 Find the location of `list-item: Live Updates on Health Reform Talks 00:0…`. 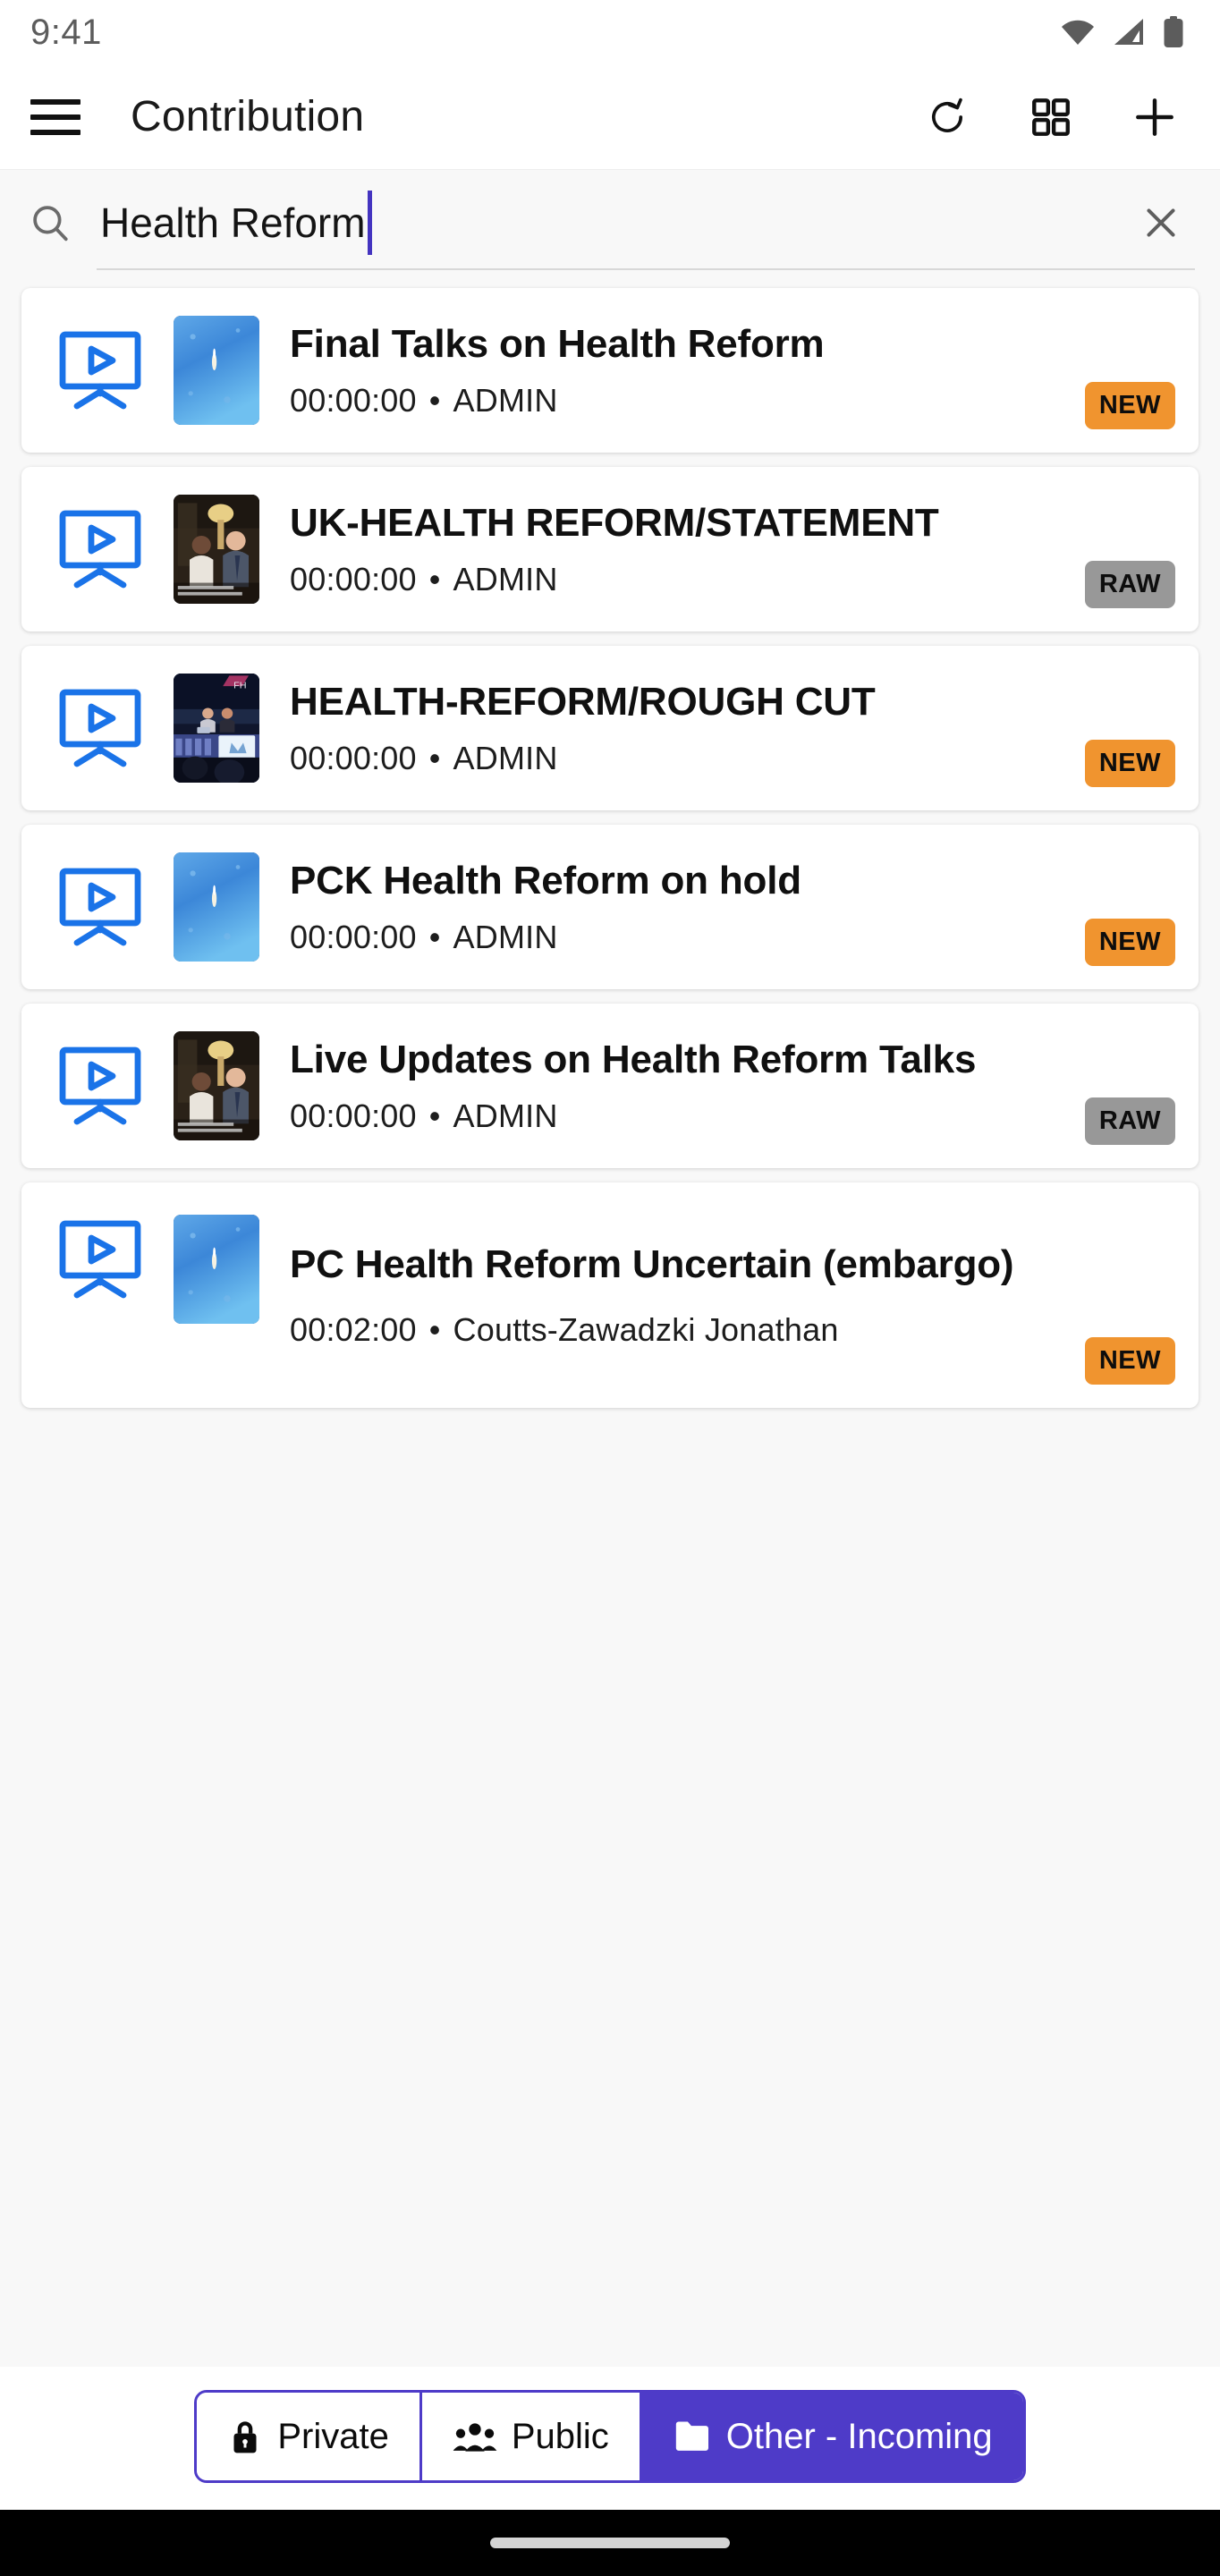

list-item: Live Updates on Health Reform Talks 00:0… is located at coordinates (610, 1086).